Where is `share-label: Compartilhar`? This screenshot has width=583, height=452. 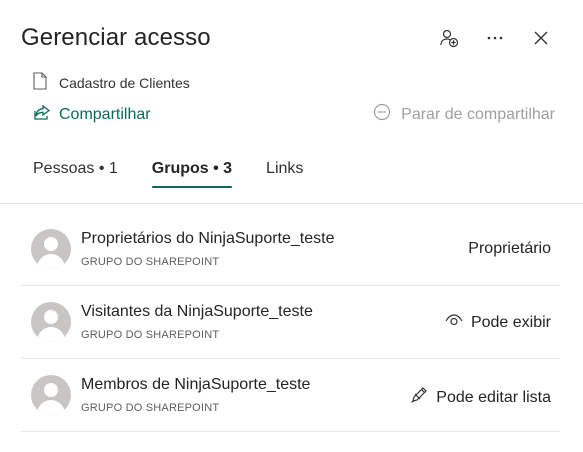 share-label: Compartilhar is located at coordinates (105, 114).